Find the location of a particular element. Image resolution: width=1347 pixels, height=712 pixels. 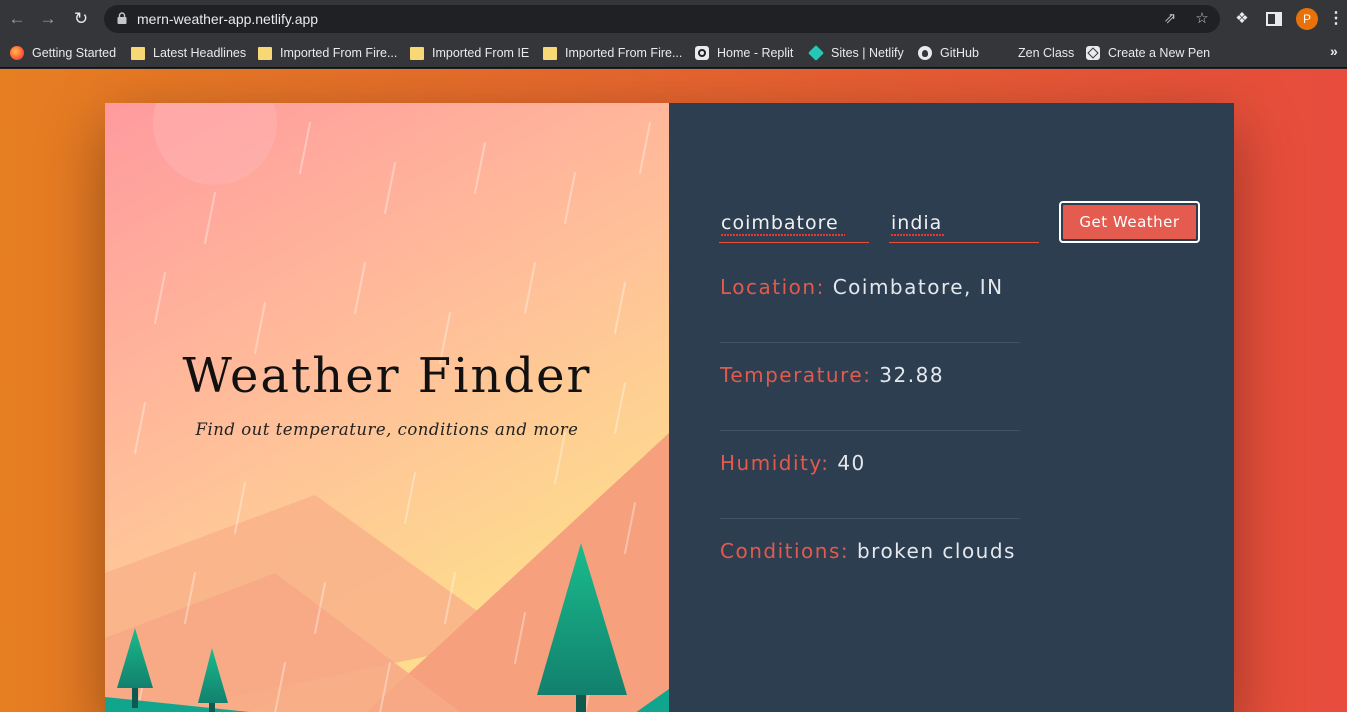

bookmark-create-new-pen: Create a New Pen is located at coordinates (1148, 53).